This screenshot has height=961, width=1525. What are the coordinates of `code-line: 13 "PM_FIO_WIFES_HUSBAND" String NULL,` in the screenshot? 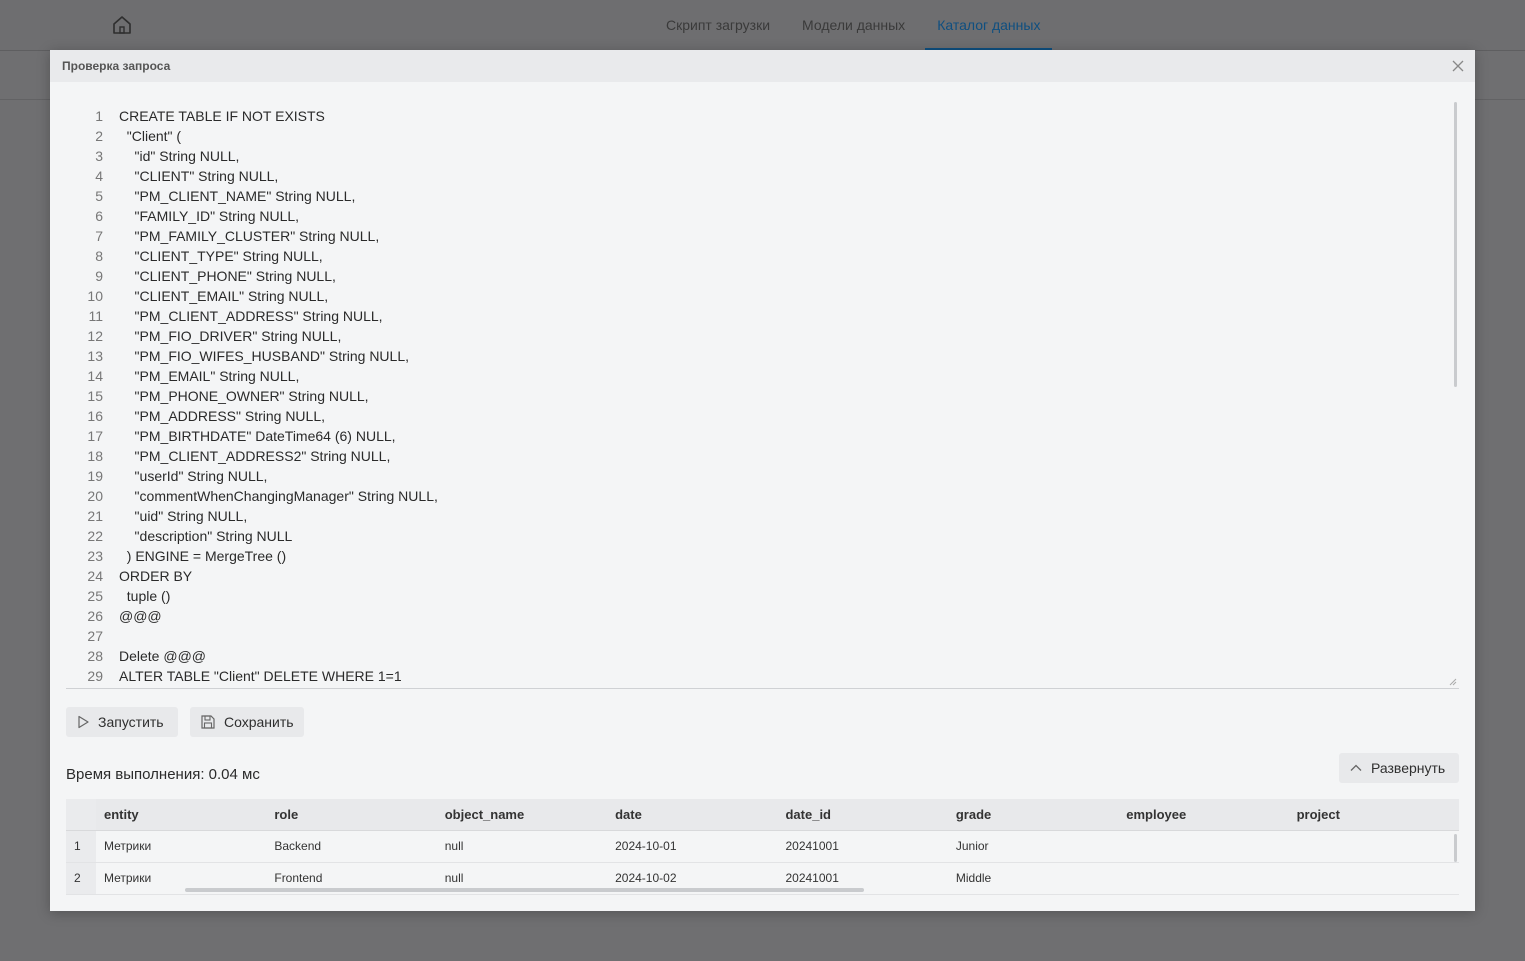 It's located at (762, 356).